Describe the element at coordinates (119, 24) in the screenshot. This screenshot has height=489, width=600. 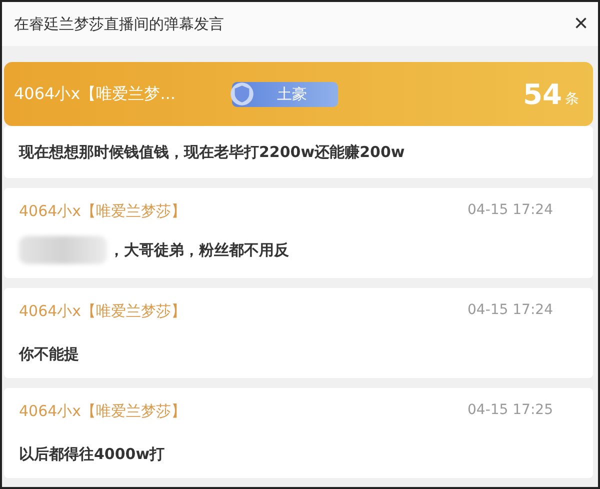
I see `window-title: 在睿廷兰梦莎直播间的弹幕发言` at that location.